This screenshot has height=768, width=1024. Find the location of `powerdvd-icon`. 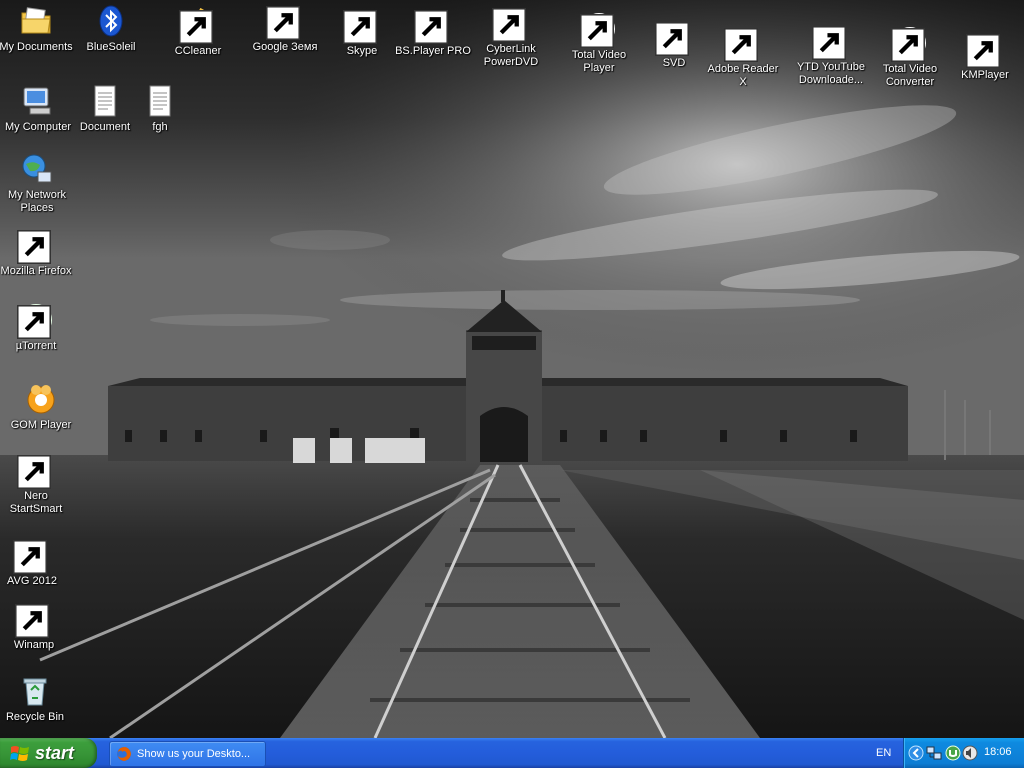

powerdvd-icon is located at coordinates (510, 24).